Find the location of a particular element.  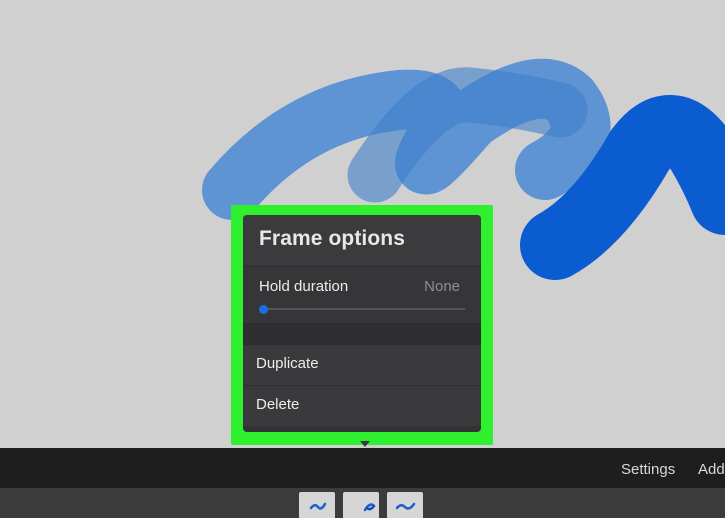

animation-toolbar: Settings Add is located at coordinates (362, 468).